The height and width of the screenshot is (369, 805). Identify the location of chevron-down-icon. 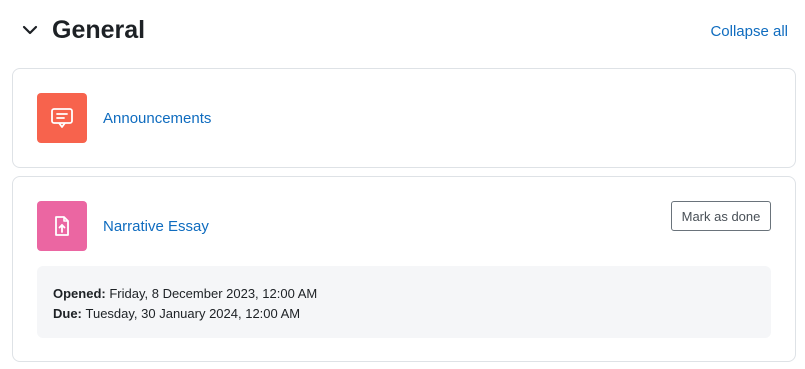
(30, 30).